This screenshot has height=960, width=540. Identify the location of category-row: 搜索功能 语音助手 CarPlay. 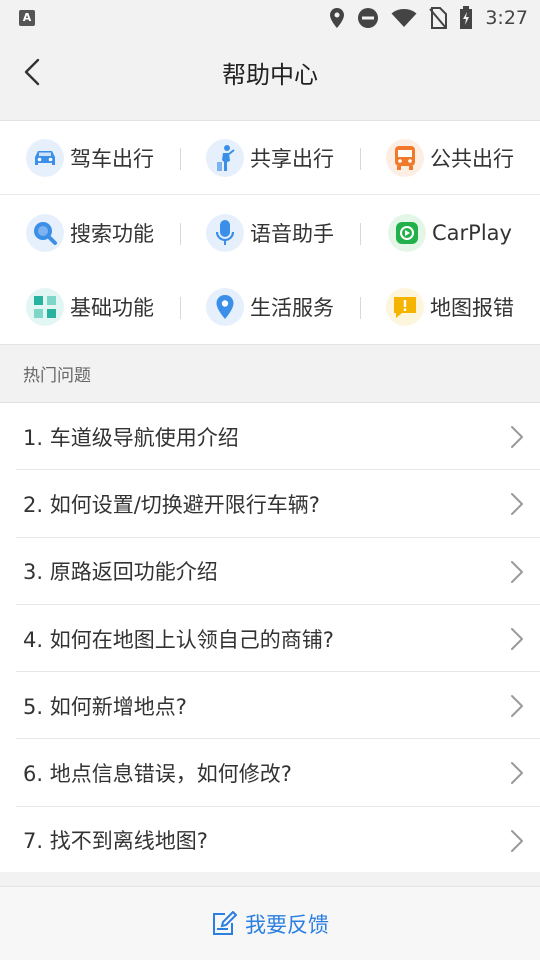
(270, 233).